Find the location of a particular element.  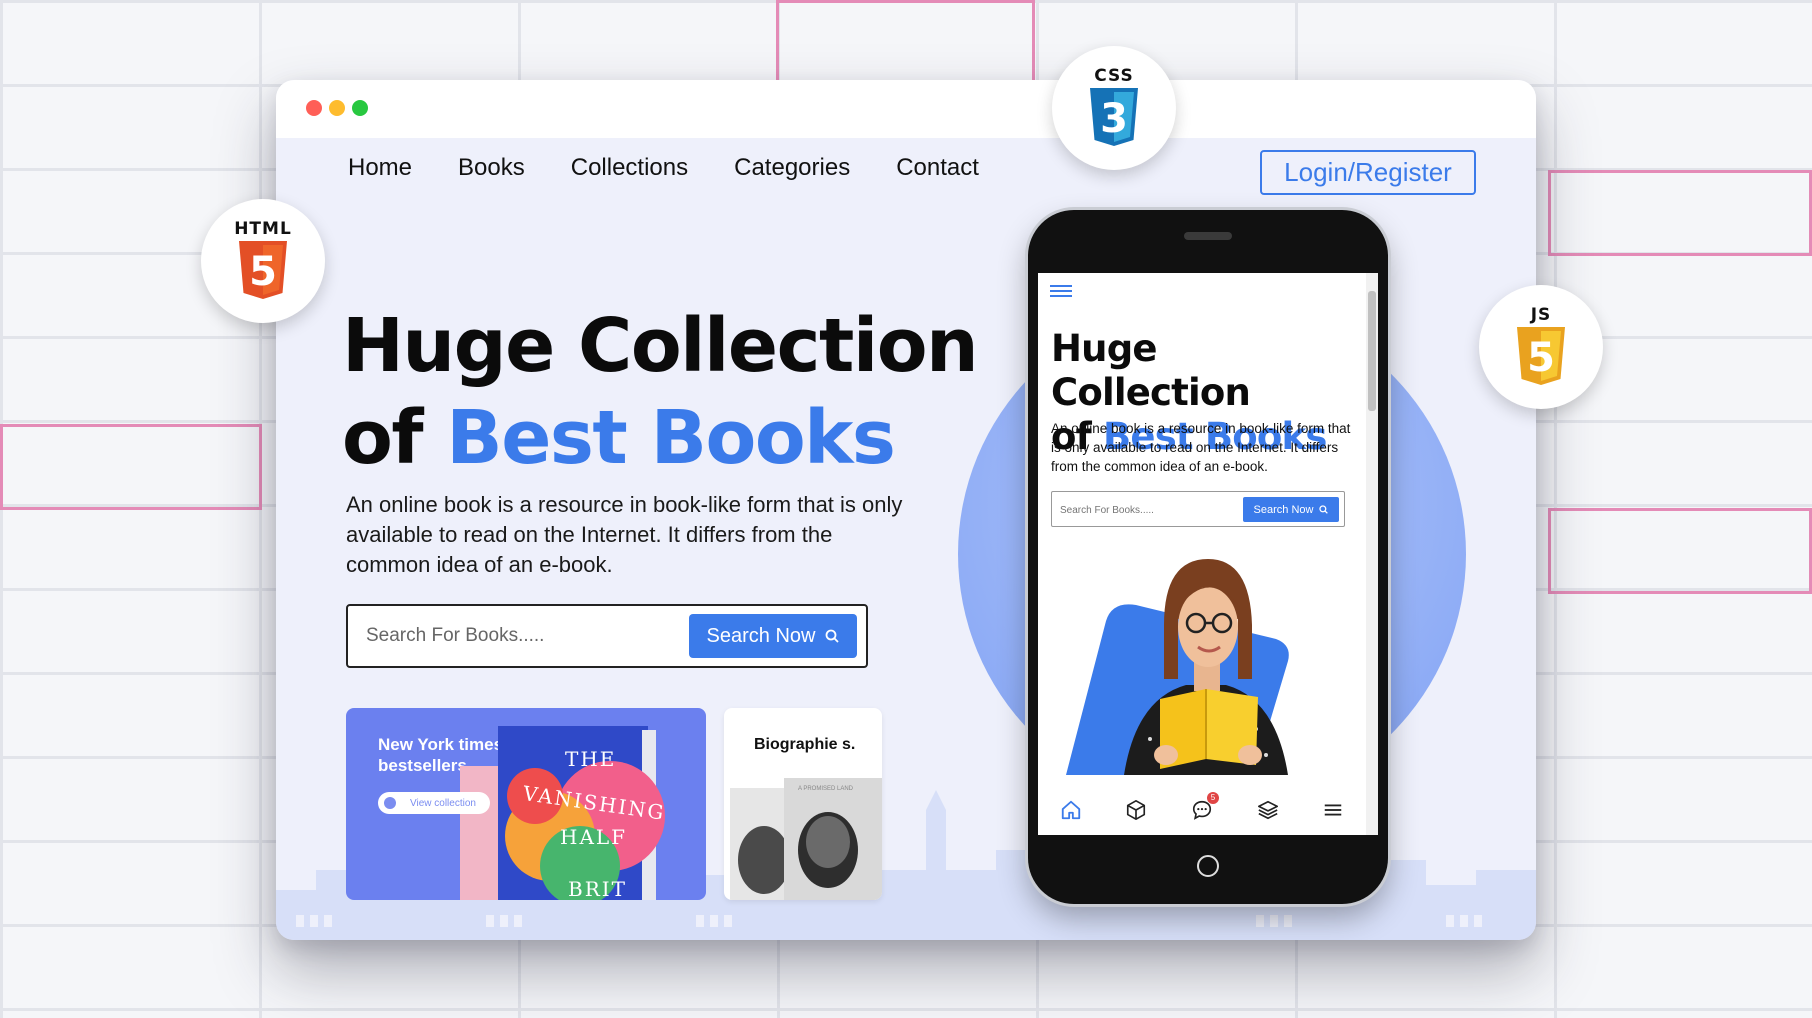

arrow-icon is located at coordinates (390, 803).